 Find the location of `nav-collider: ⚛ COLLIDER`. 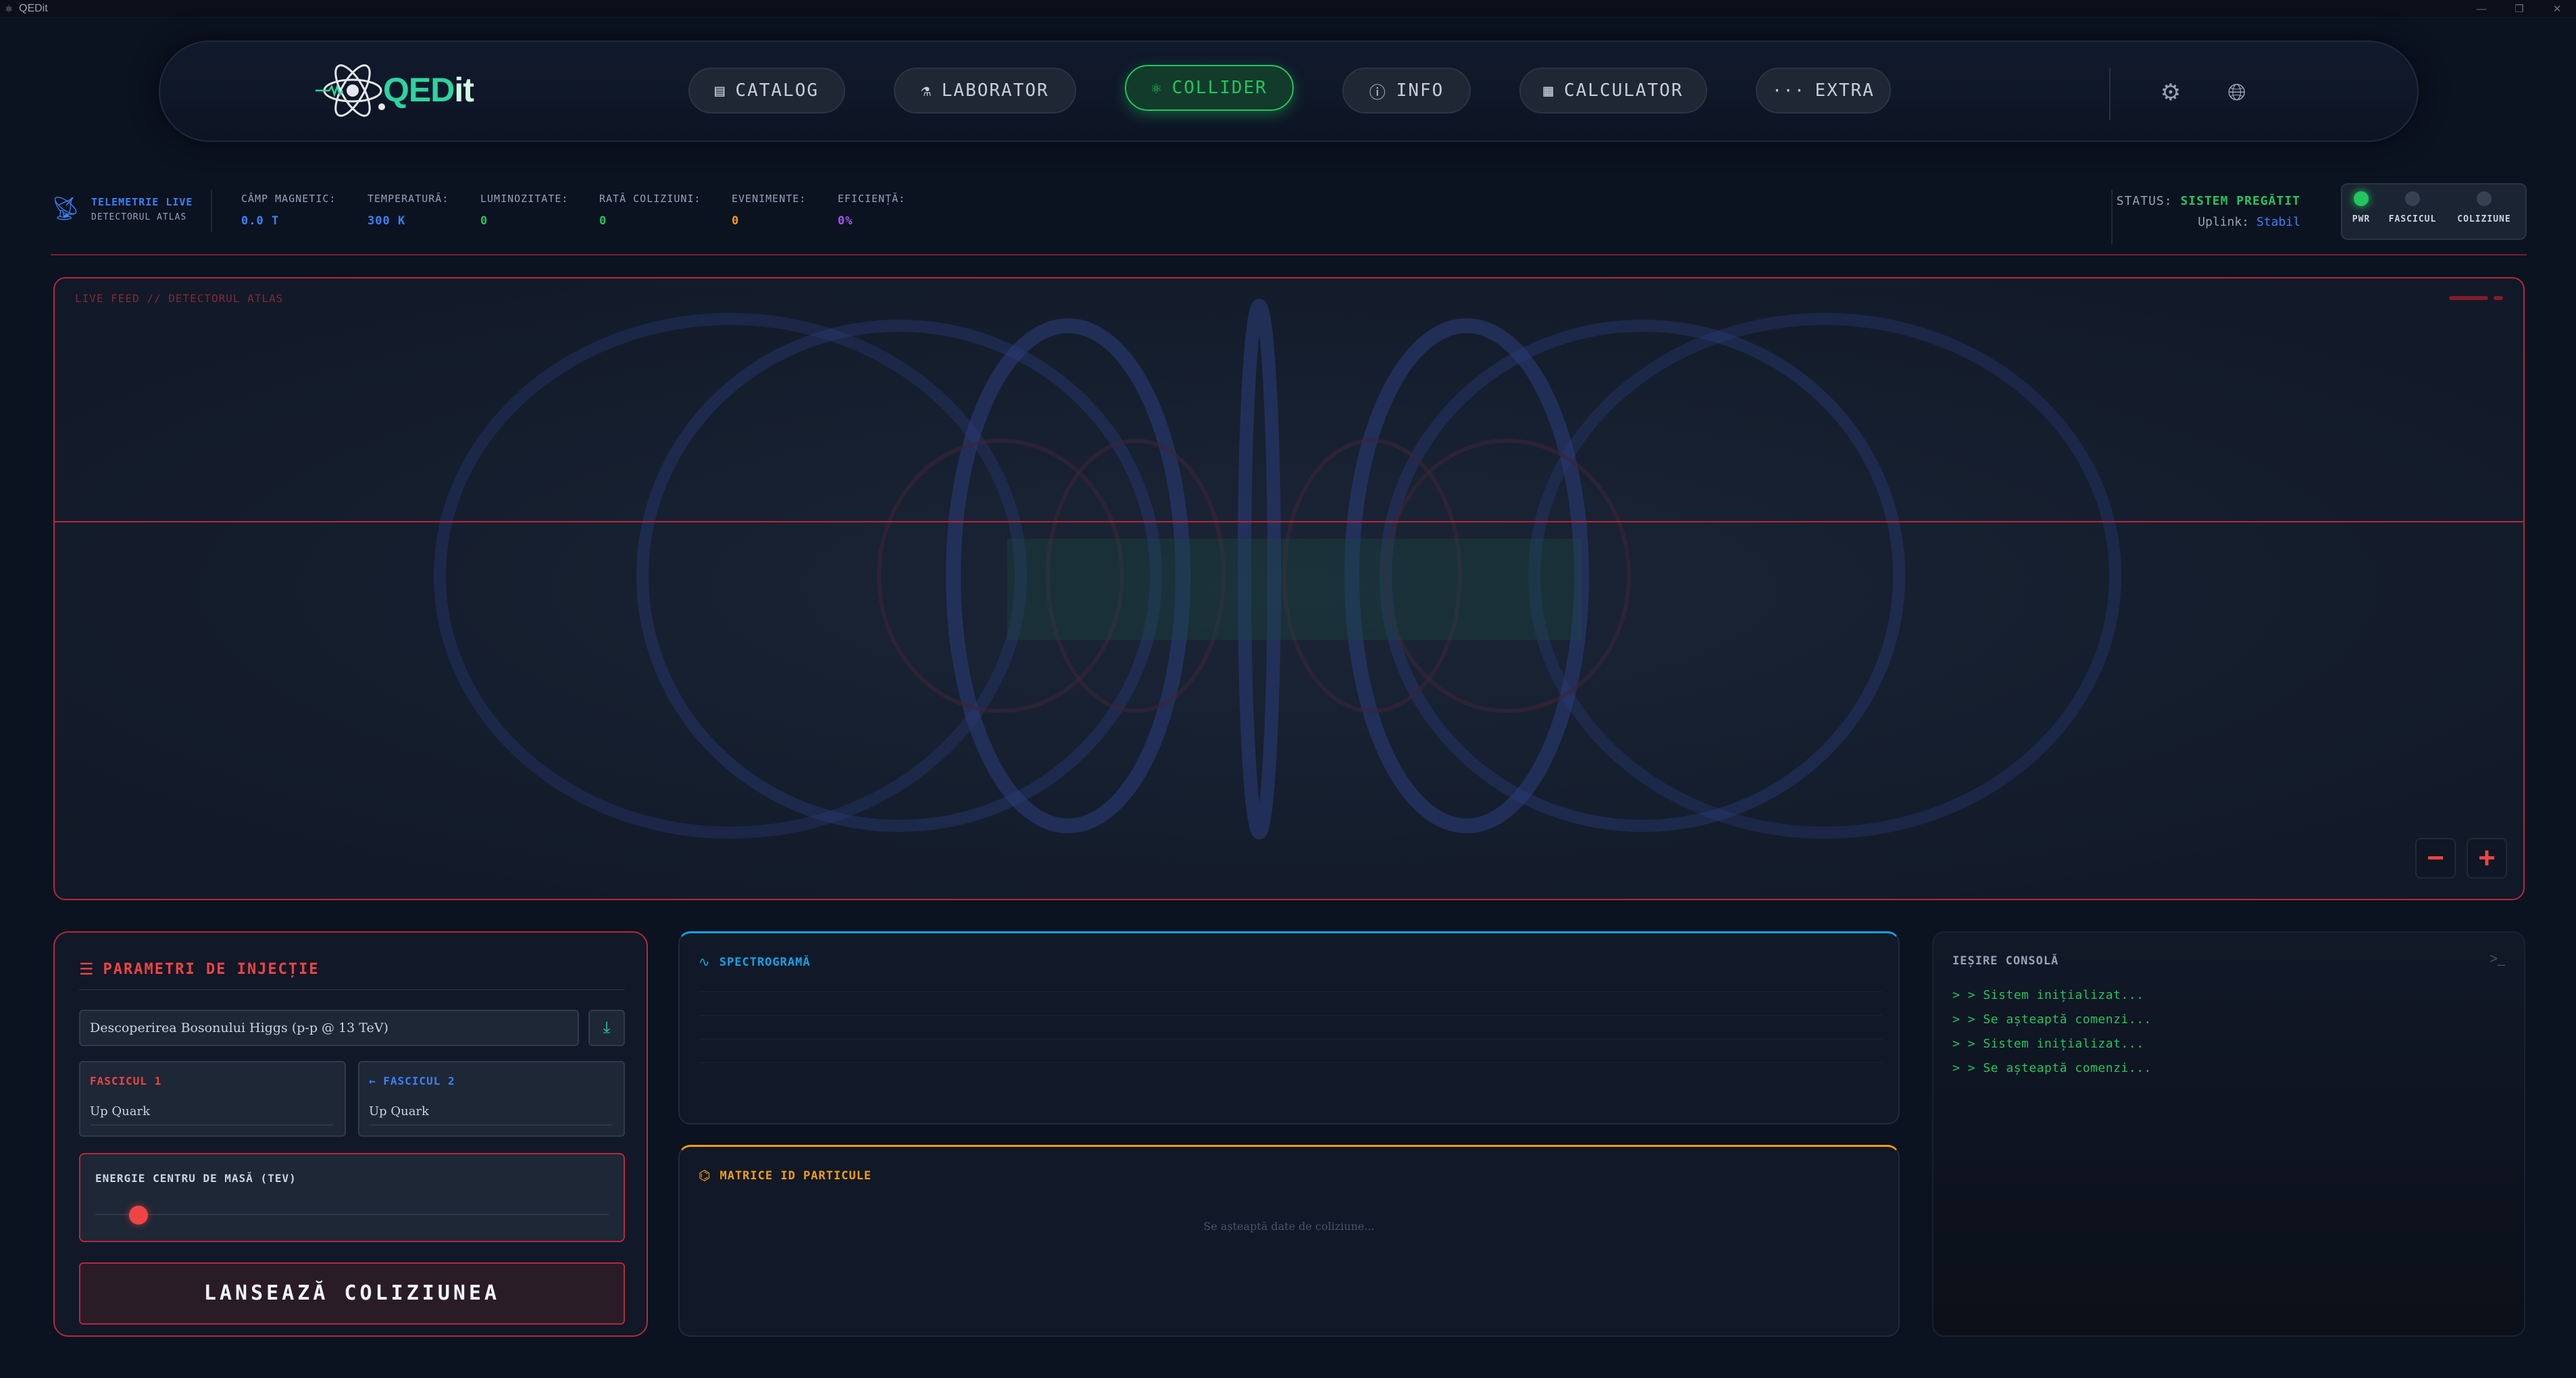

nav-collider: ⚛ COLLIDER is located at coordinates (1209, 88).